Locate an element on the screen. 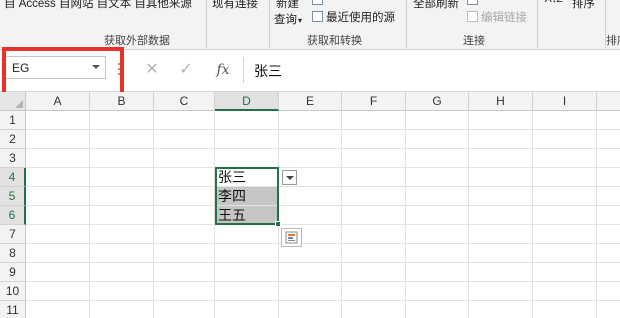 Image resolution: width=620 pixels, height=318 pixels. edit-links-button: 编辑链接 is located at coordinates (497, 17).